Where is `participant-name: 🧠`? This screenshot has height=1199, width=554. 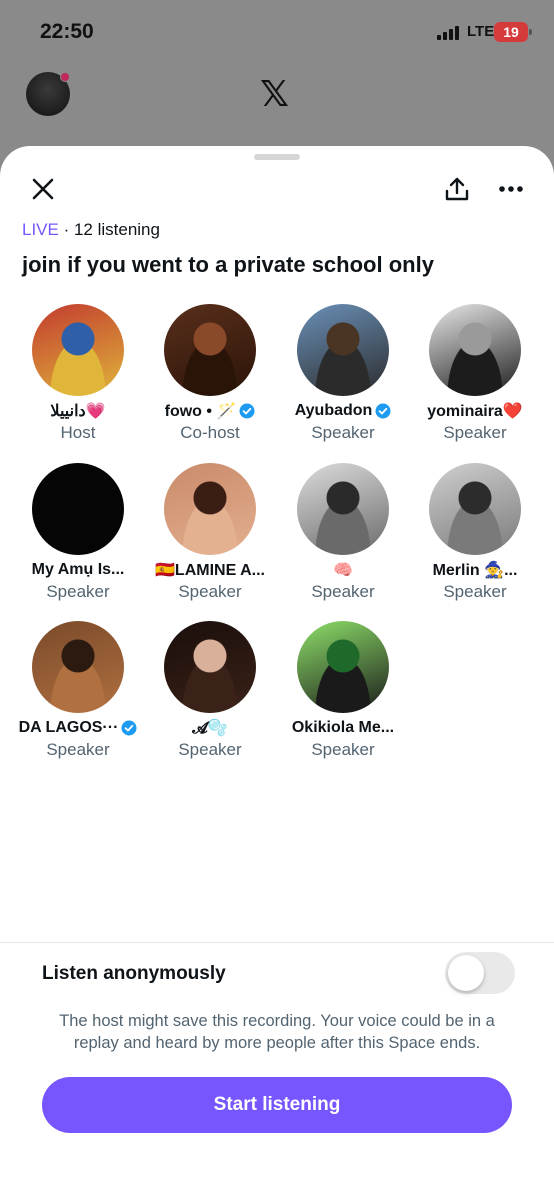
participant-name: 🧠 is located at coordinates (343, 570).